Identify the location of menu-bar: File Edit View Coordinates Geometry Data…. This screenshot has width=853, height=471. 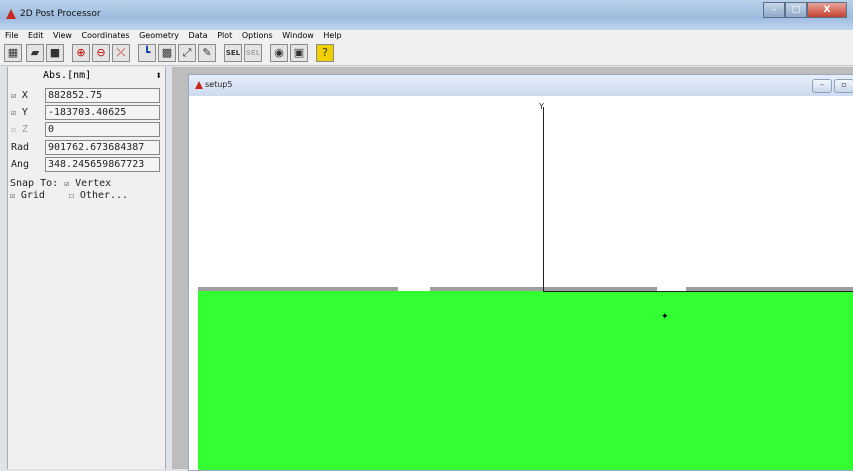
(426, 35).